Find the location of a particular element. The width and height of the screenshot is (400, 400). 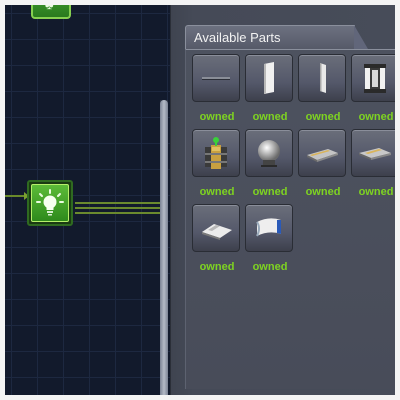

white-panel-part-icon is located at coordinates (269, 78).